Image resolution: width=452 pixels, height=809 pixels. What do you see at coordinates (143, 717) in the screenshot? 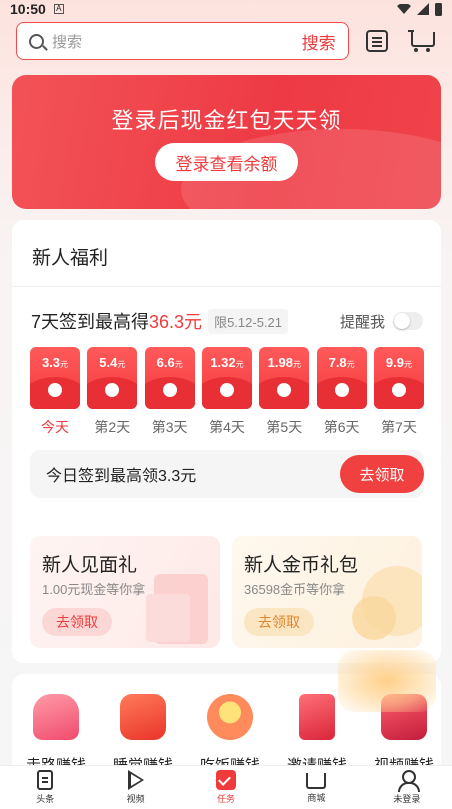
I see `bed-icon` at bounding box center [143, 717].